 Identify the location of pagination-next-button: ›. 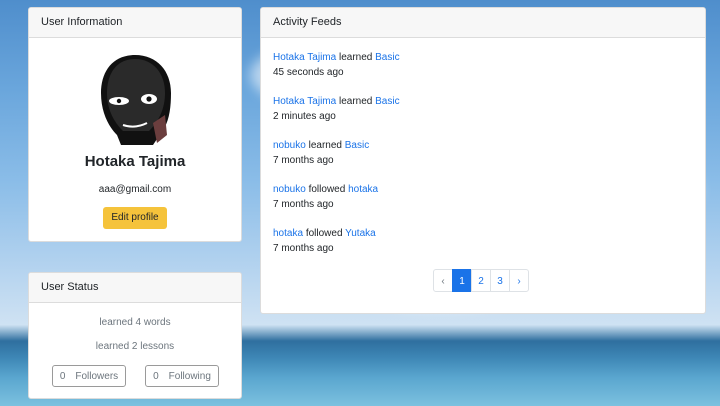
(519, 280).